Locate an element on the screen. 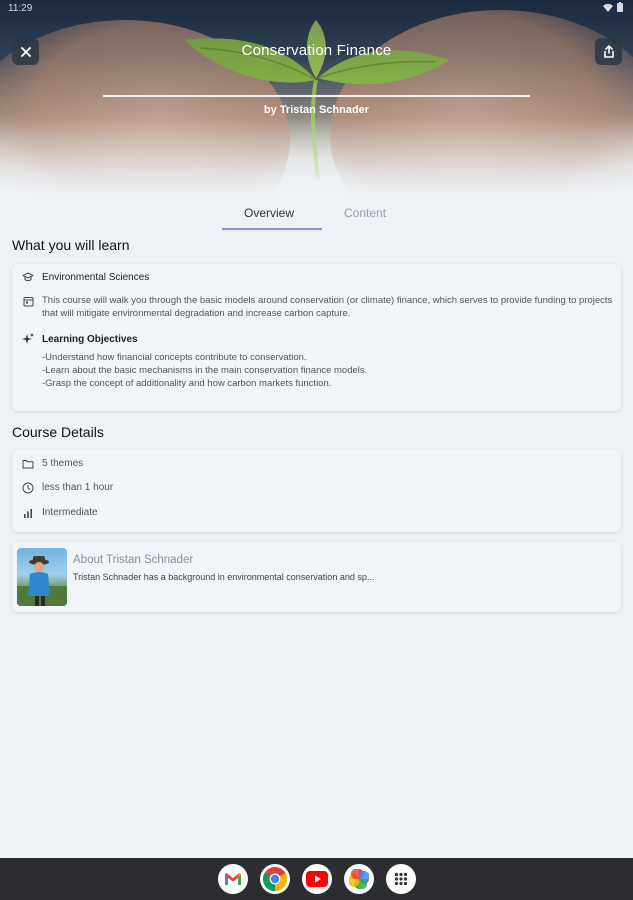 This screenshot has height=900, width=633. course-title: Conservation Finance is located at coordinates (316, 50).